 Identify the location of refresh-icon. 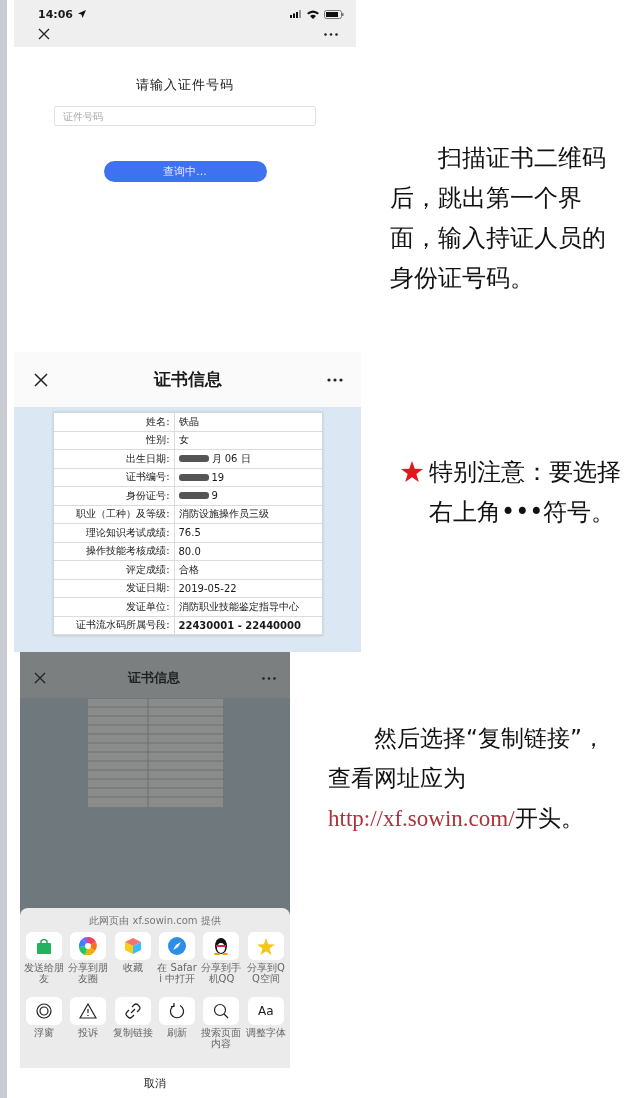
(177, 1011).